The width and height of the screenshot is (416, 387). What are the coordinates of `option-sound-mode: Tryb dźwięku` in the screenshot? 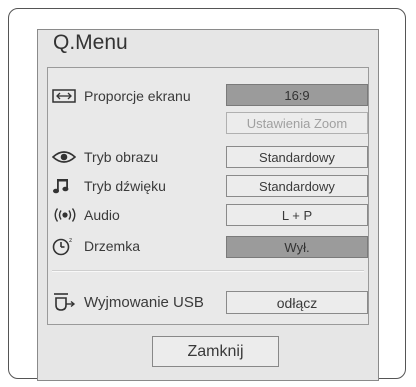 It's located at (109, 186).